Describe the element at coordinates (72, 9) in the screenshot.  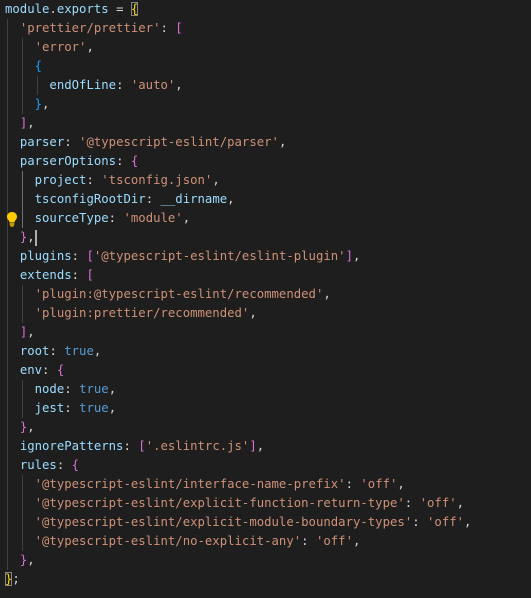
I see `code-line: module.exports = {` at that location.